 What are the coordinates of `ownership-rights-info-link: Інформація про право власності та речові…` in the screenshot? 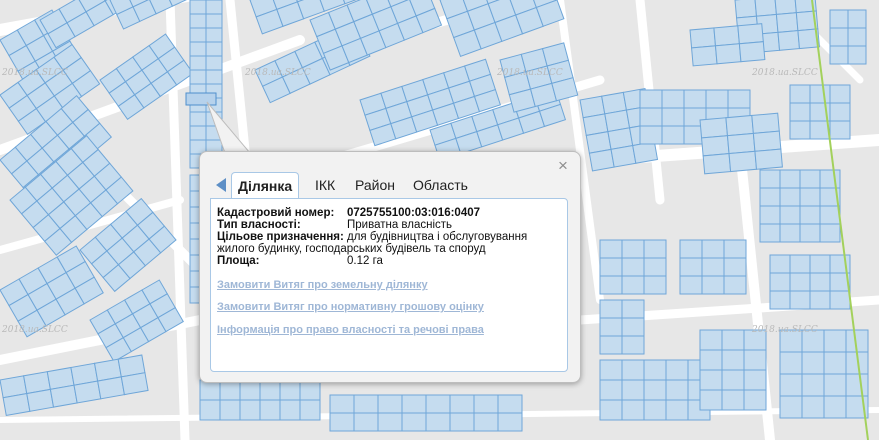 It's located at (350, 330).